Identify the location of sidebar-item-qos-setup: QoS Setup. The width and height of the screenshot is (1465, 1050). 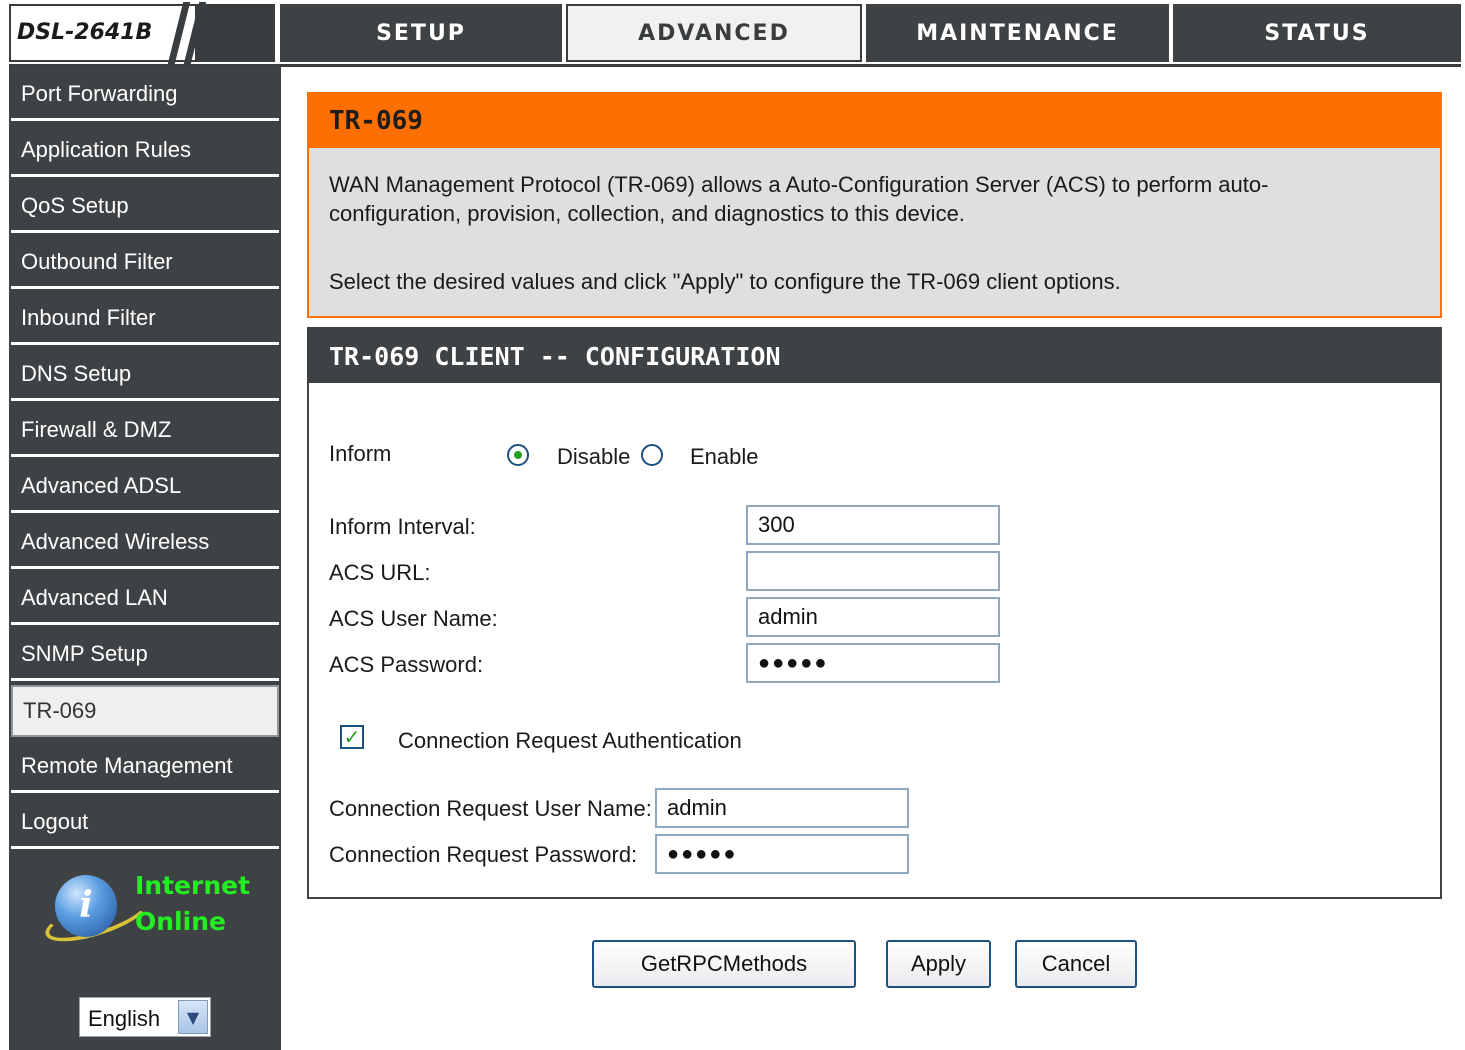
(145, 207).